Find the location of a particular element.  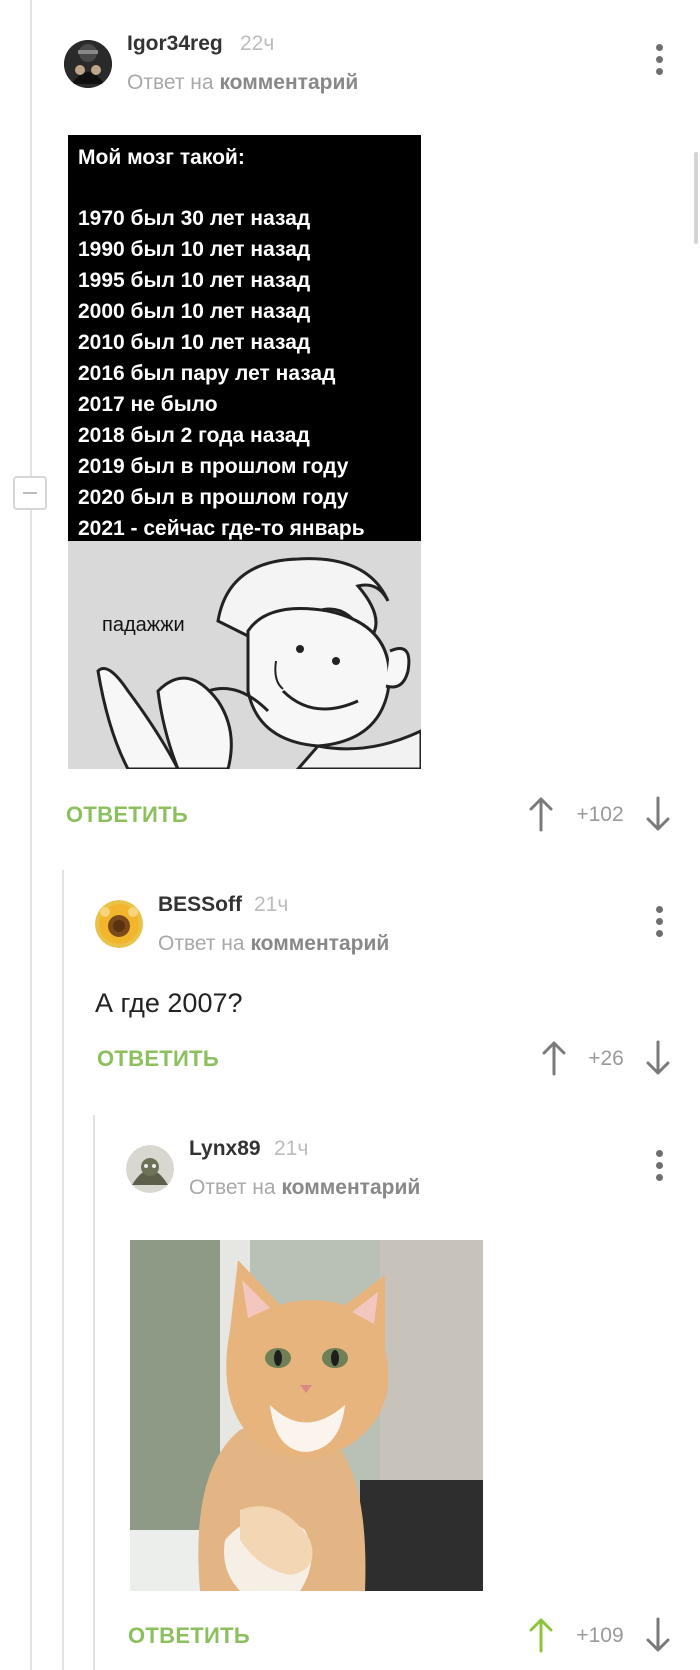

comment-text: А где 2007? is located at coordinates (169, 1003).